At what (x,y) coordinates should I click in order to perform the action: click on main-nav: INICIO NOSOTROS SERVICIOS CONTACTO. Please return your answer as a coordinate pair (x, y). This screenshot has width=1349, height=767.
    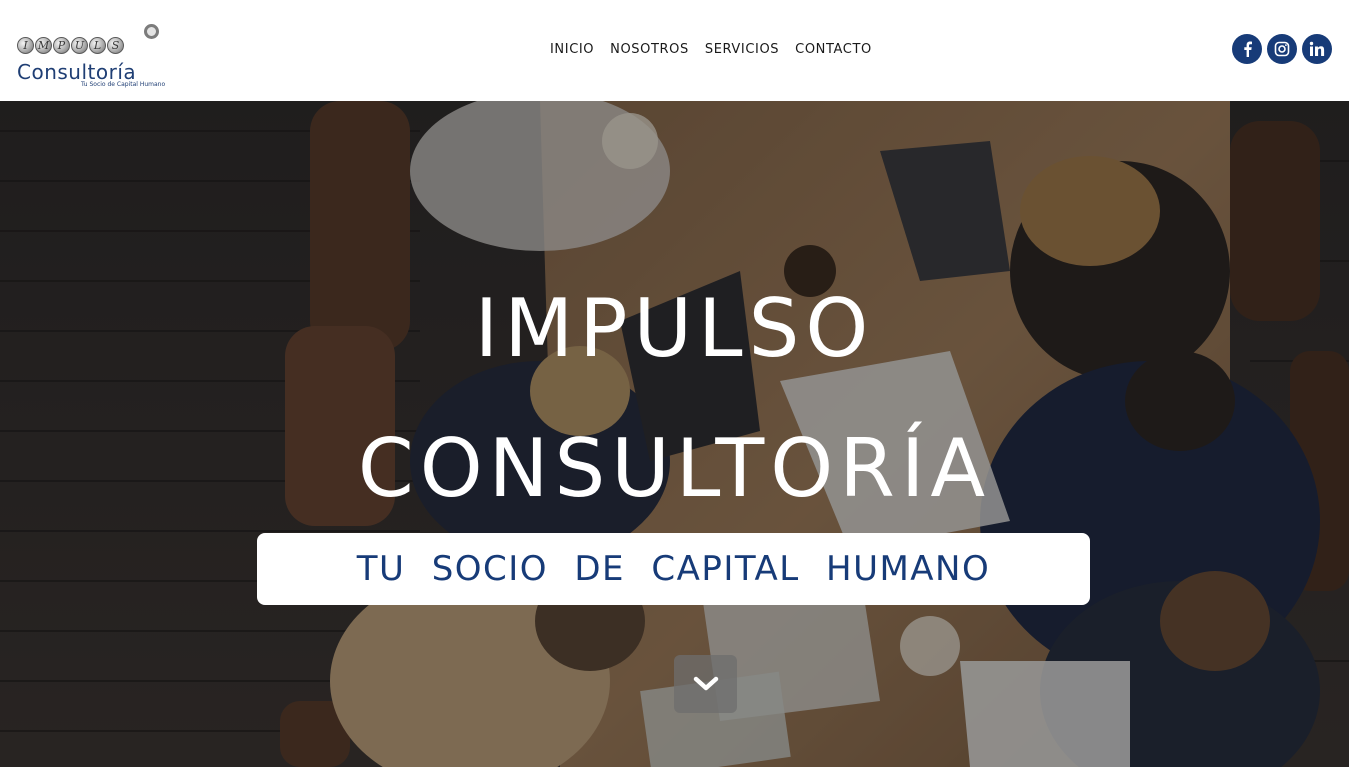
    Looking at the image, I should click on (711, 49).